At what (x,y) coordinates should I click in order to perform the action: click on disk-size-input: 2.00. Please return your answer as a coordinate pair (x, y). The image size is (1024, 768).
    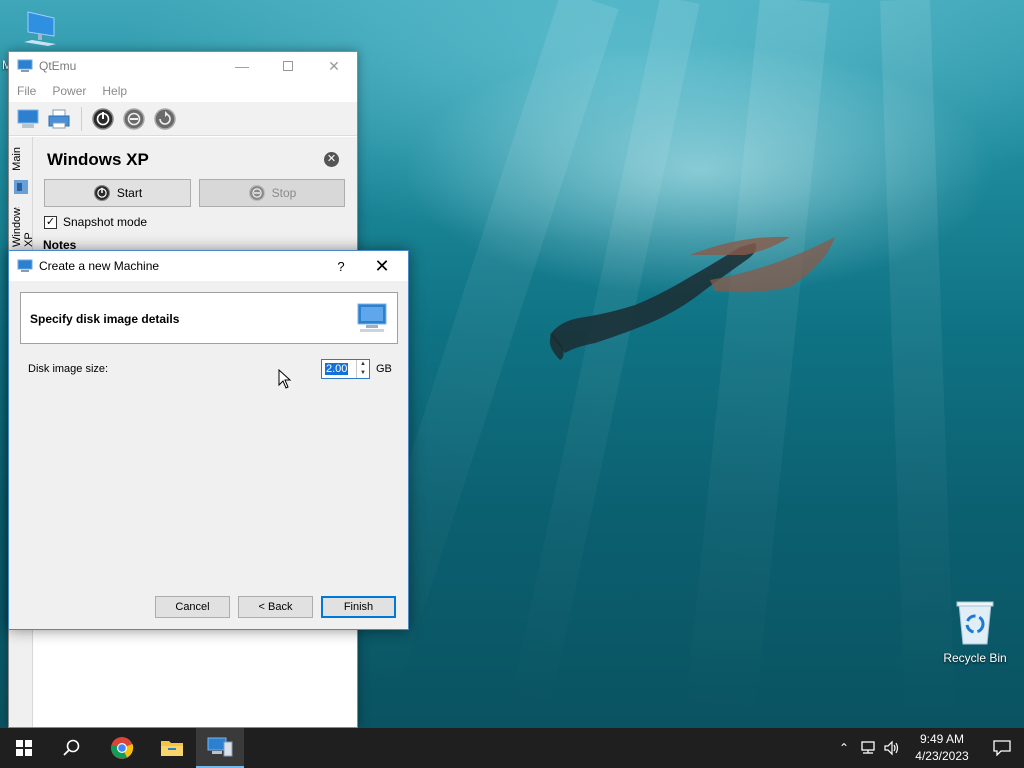
    Looking at the image, I should click on (339, 369).